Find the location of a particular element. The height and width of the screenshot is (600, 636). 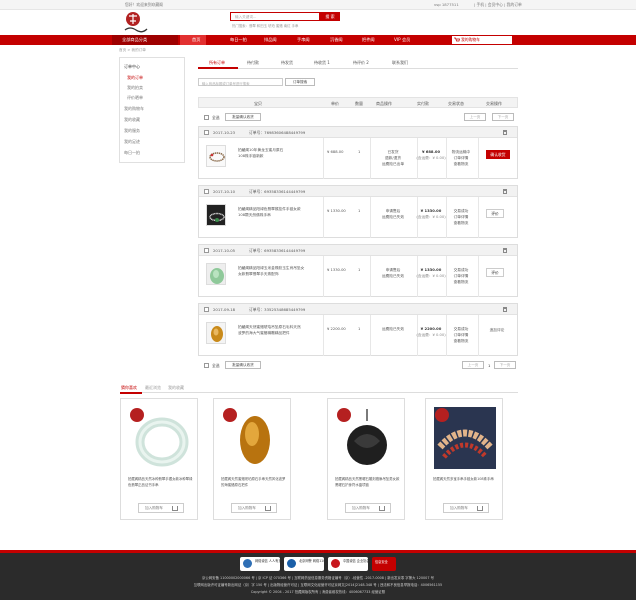

top-links: | 手机 | 会员中心 | 我的订单 is located at coordinates (498, 5).